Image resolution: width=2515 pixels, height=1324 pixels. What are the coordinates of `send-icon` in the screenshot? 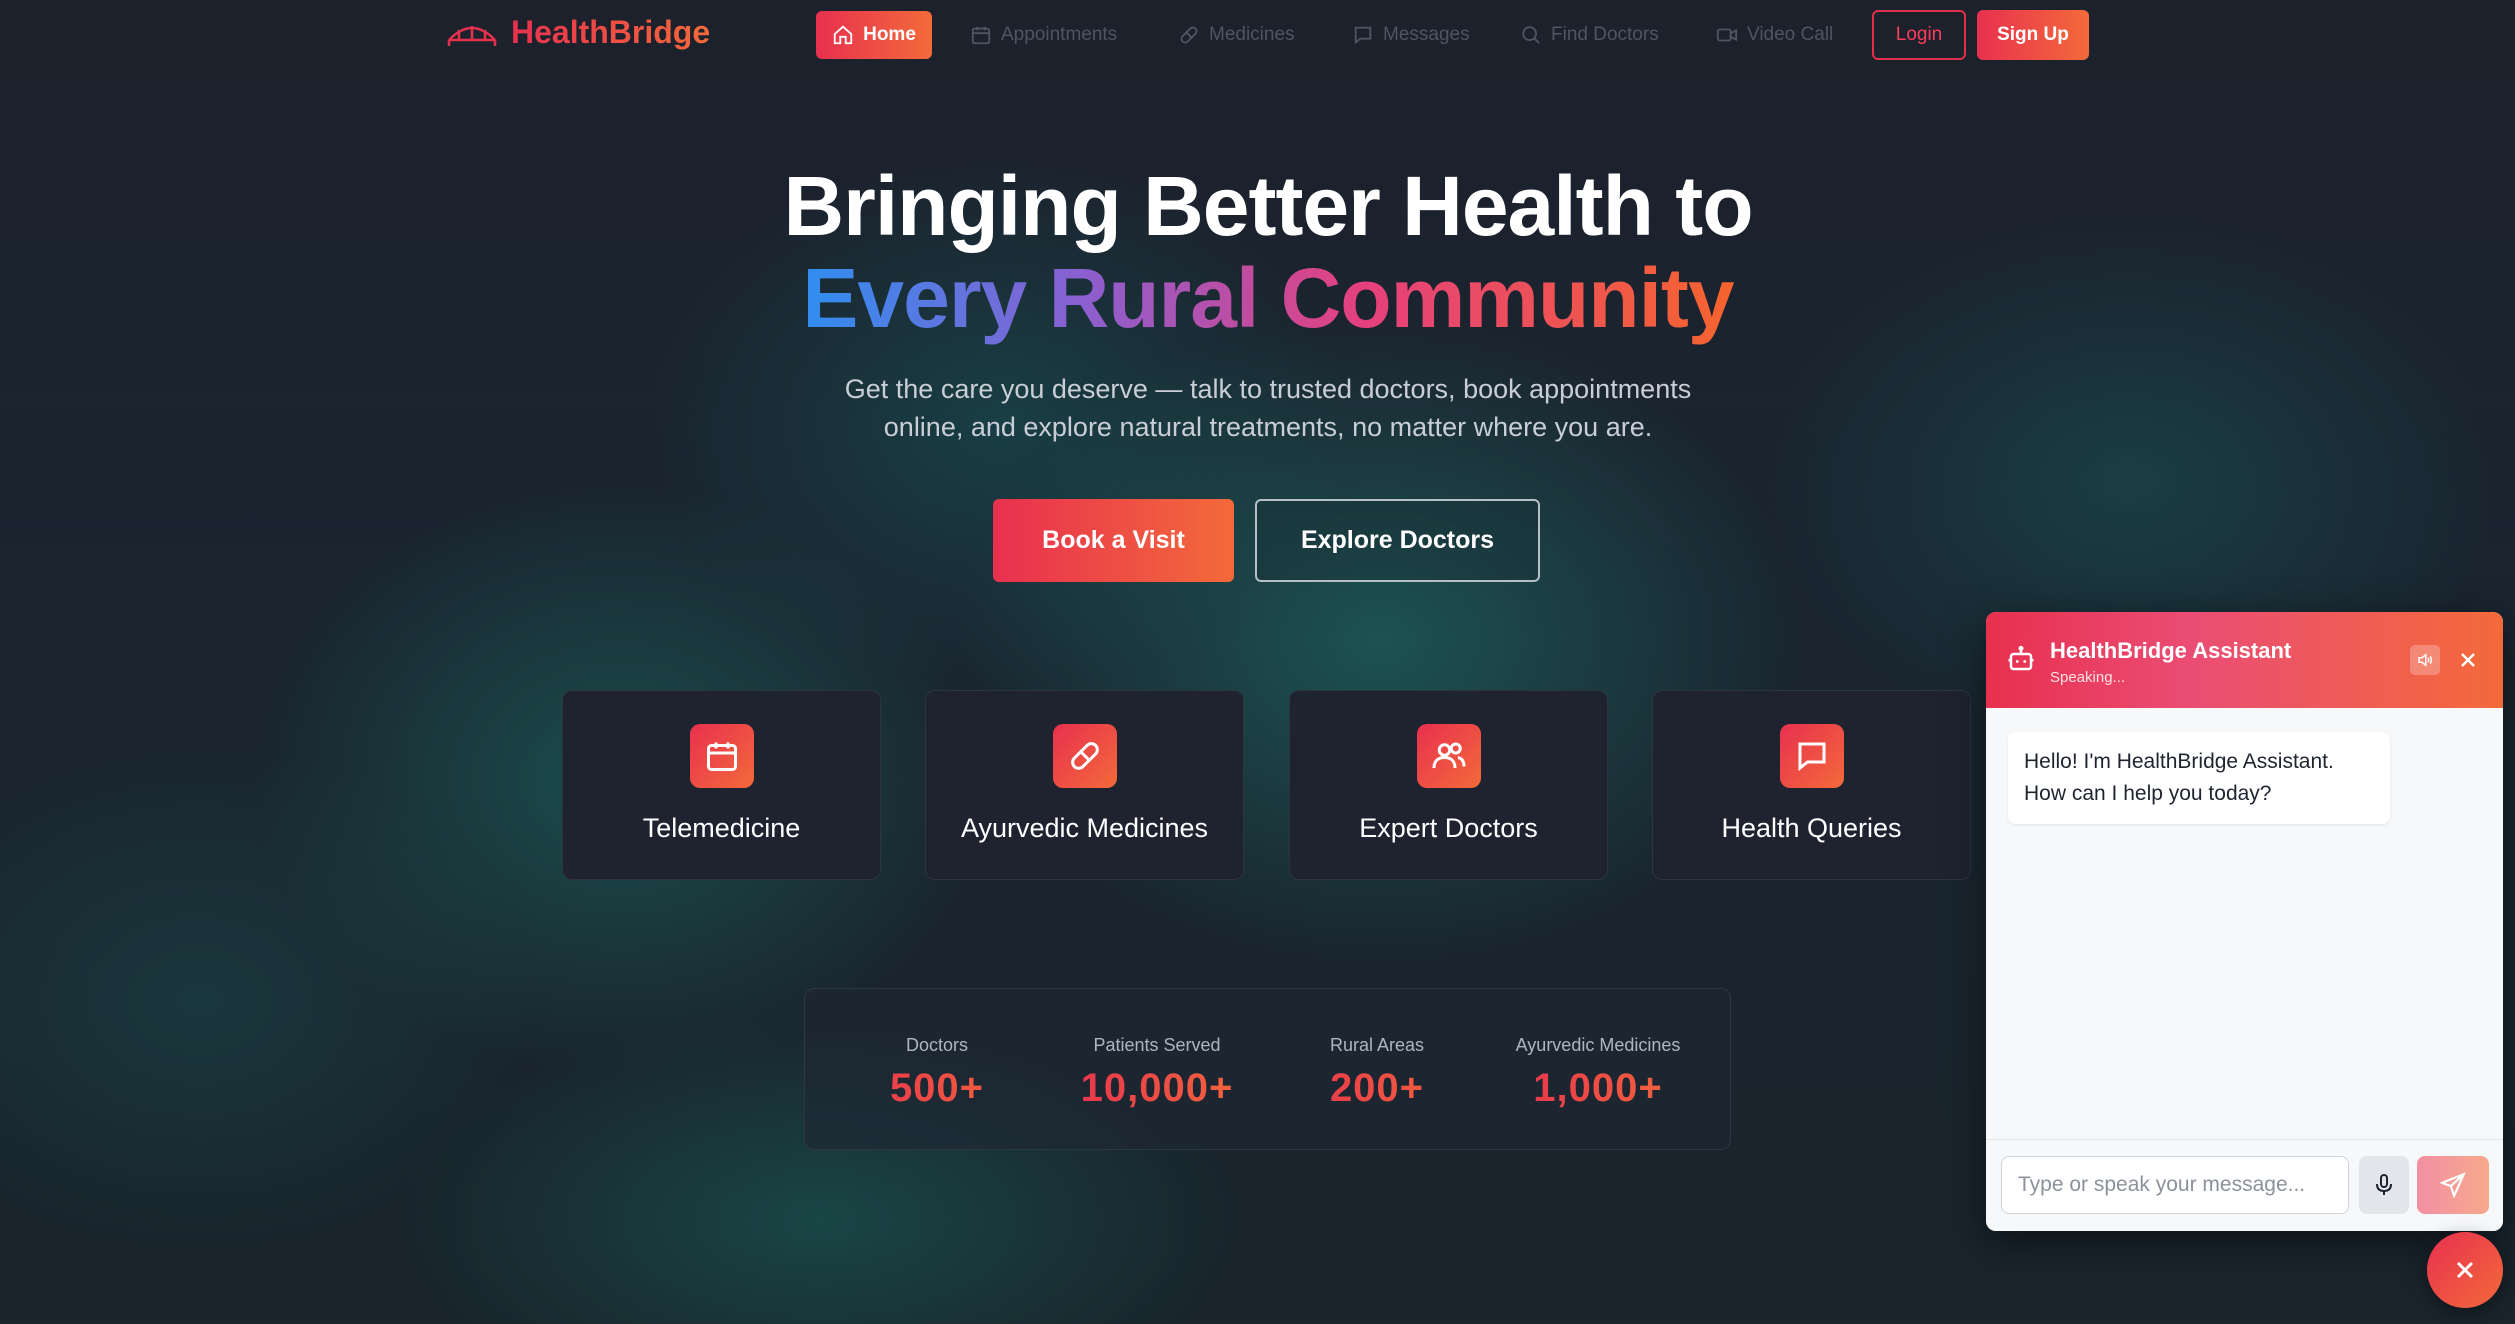 It's located at (2453, 1185).